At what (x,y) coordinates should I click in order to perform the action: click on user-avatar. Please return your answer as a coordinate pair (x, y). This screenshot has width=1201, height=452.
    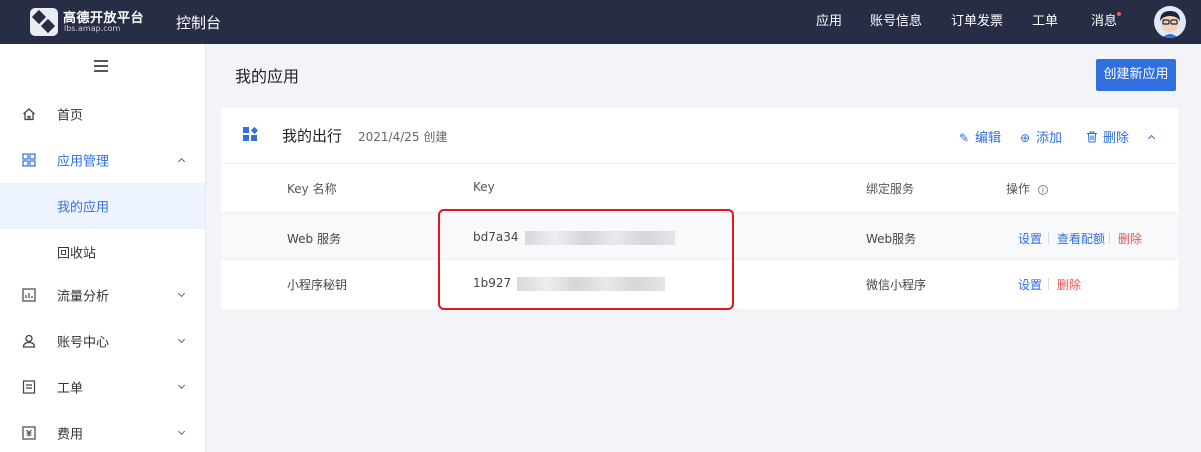
    Looking at the image, I should click on (1170, 22).